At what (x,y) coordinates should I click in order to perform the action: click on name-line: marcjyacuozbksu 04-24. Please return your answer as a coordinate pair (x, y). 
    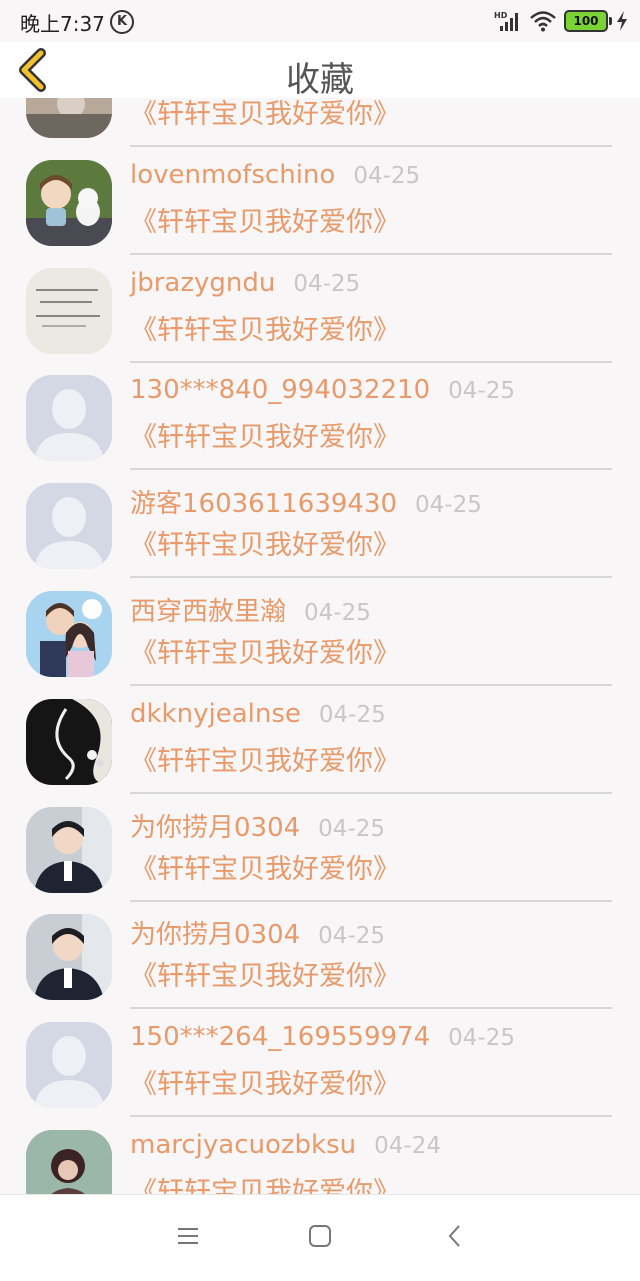
    Looking at the image, I should click on (285, 1145).